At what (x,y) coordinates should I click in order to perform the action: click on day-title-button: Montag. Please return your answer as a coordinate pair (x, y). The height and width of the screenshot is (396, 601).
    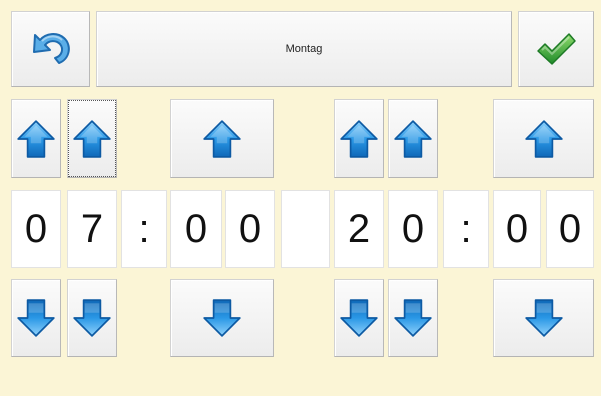
    Looking at the image, I should click on (304, 49).